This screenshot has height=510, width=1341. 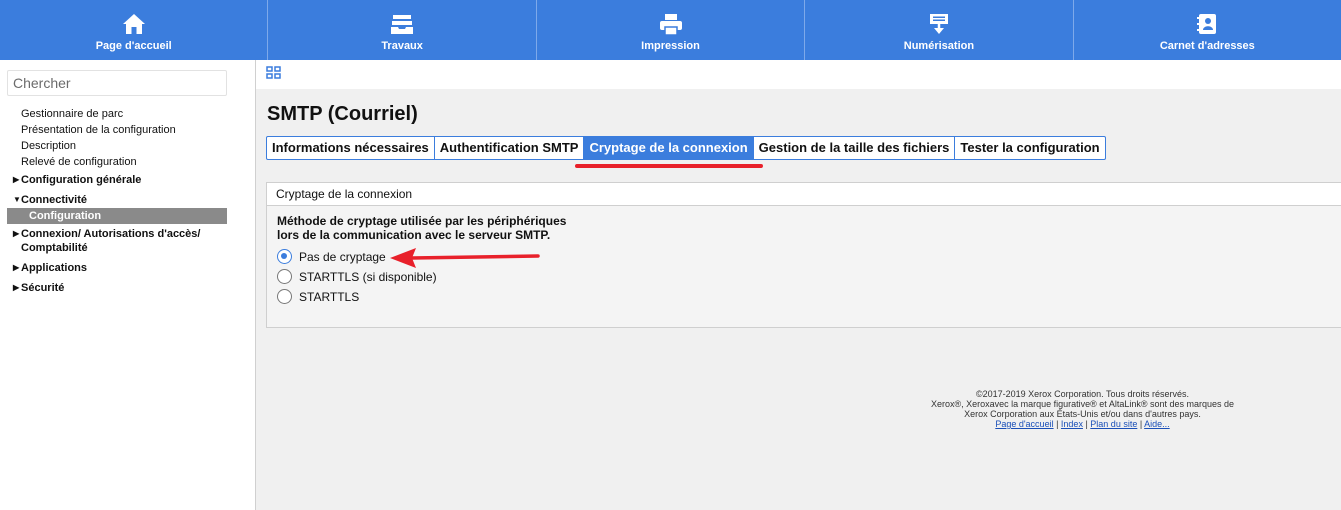 I want to click on nav-scan: Numérisation, so click(x=939, y=30).